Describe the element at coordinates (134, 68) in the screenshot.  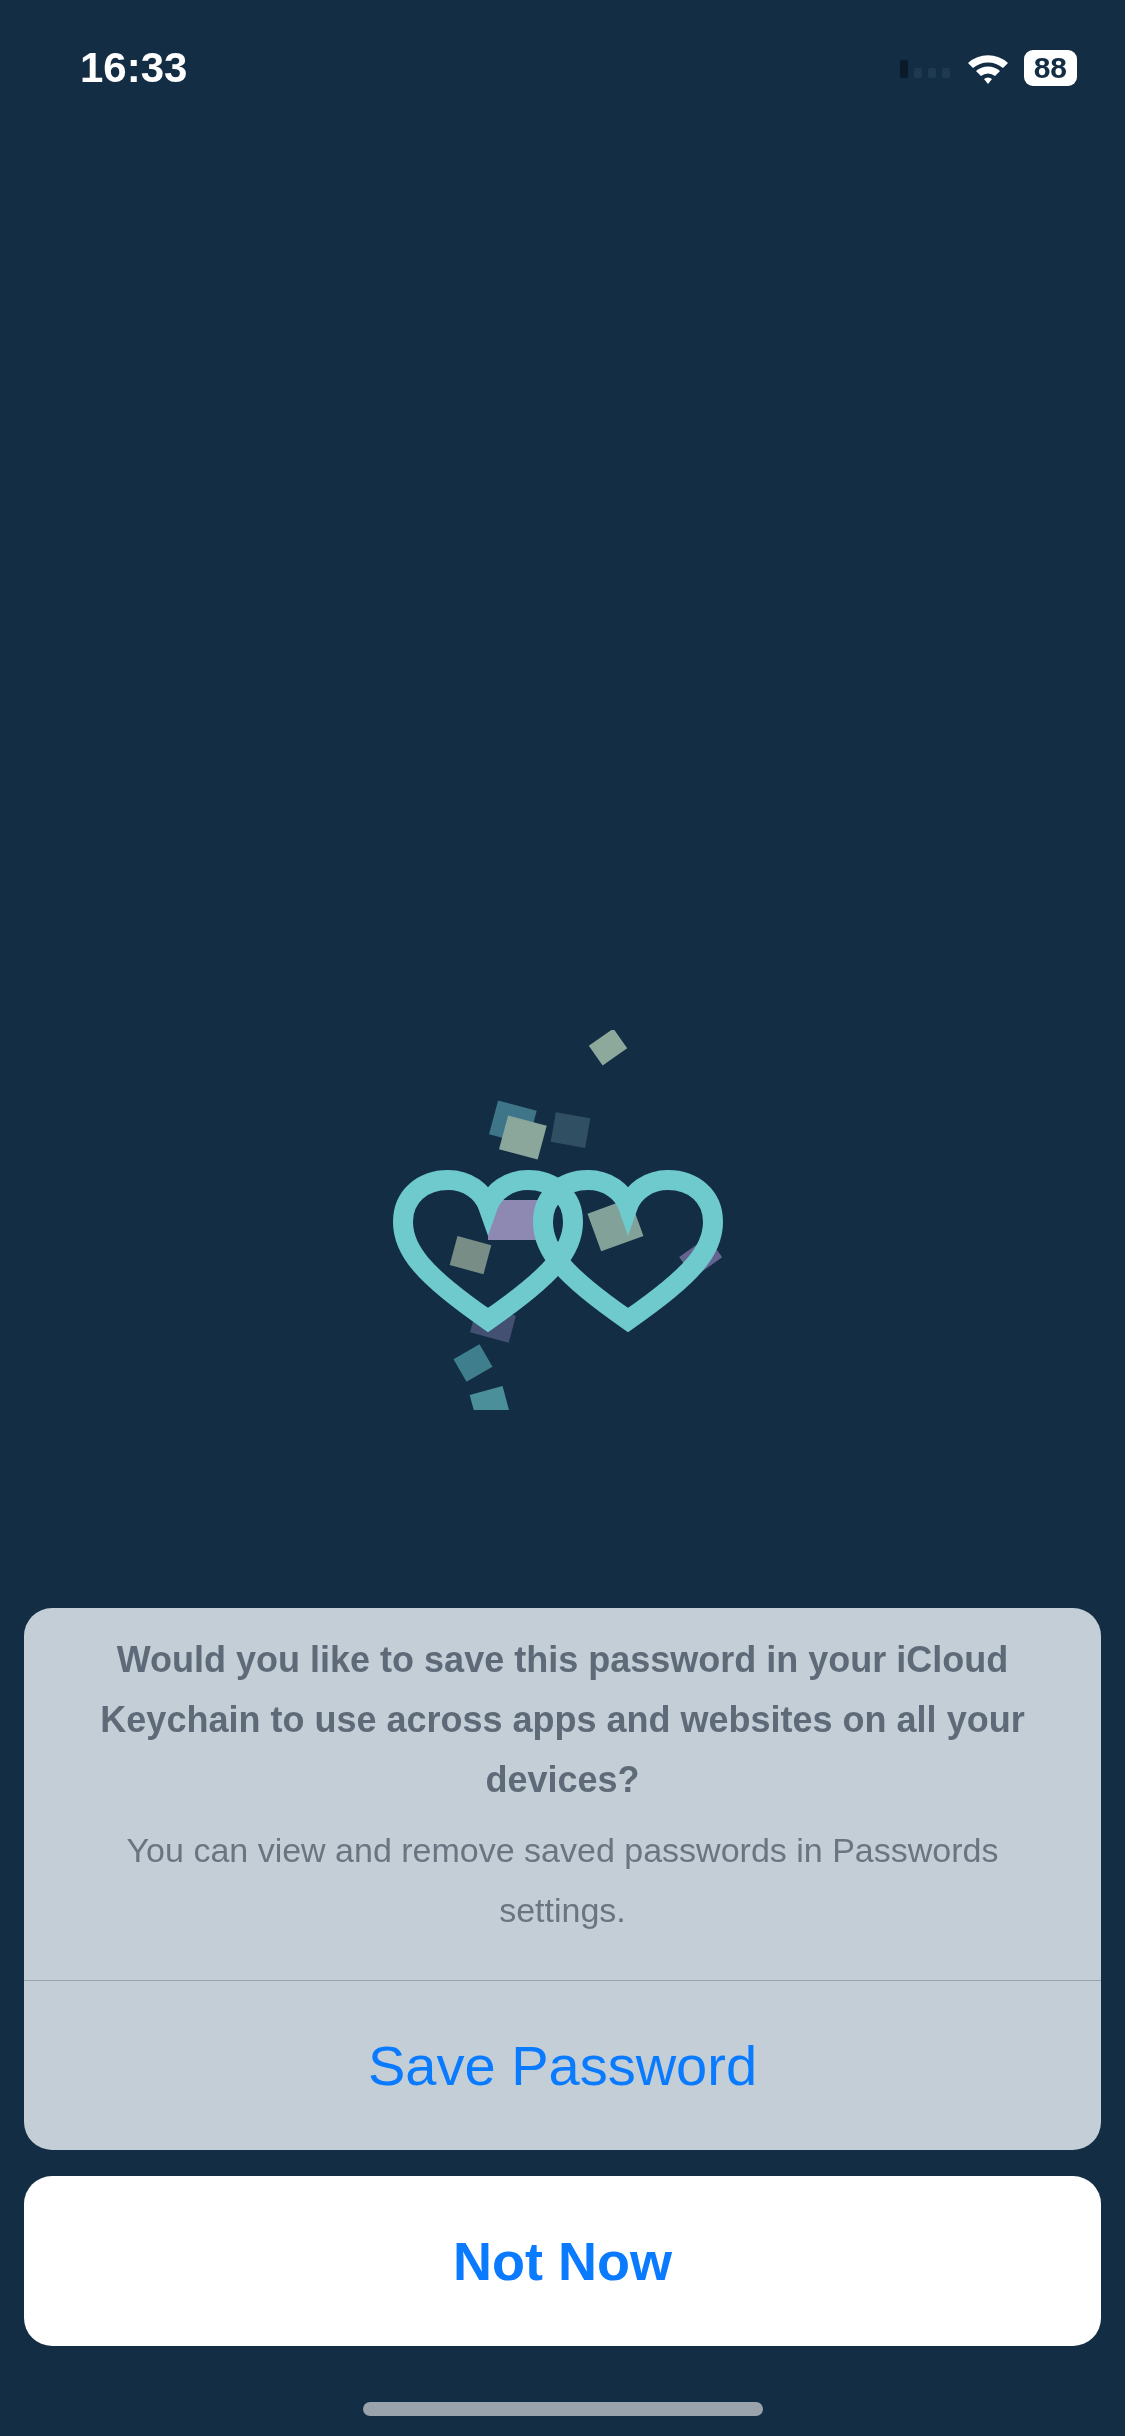
I see `status-time: 16:33` at that location.